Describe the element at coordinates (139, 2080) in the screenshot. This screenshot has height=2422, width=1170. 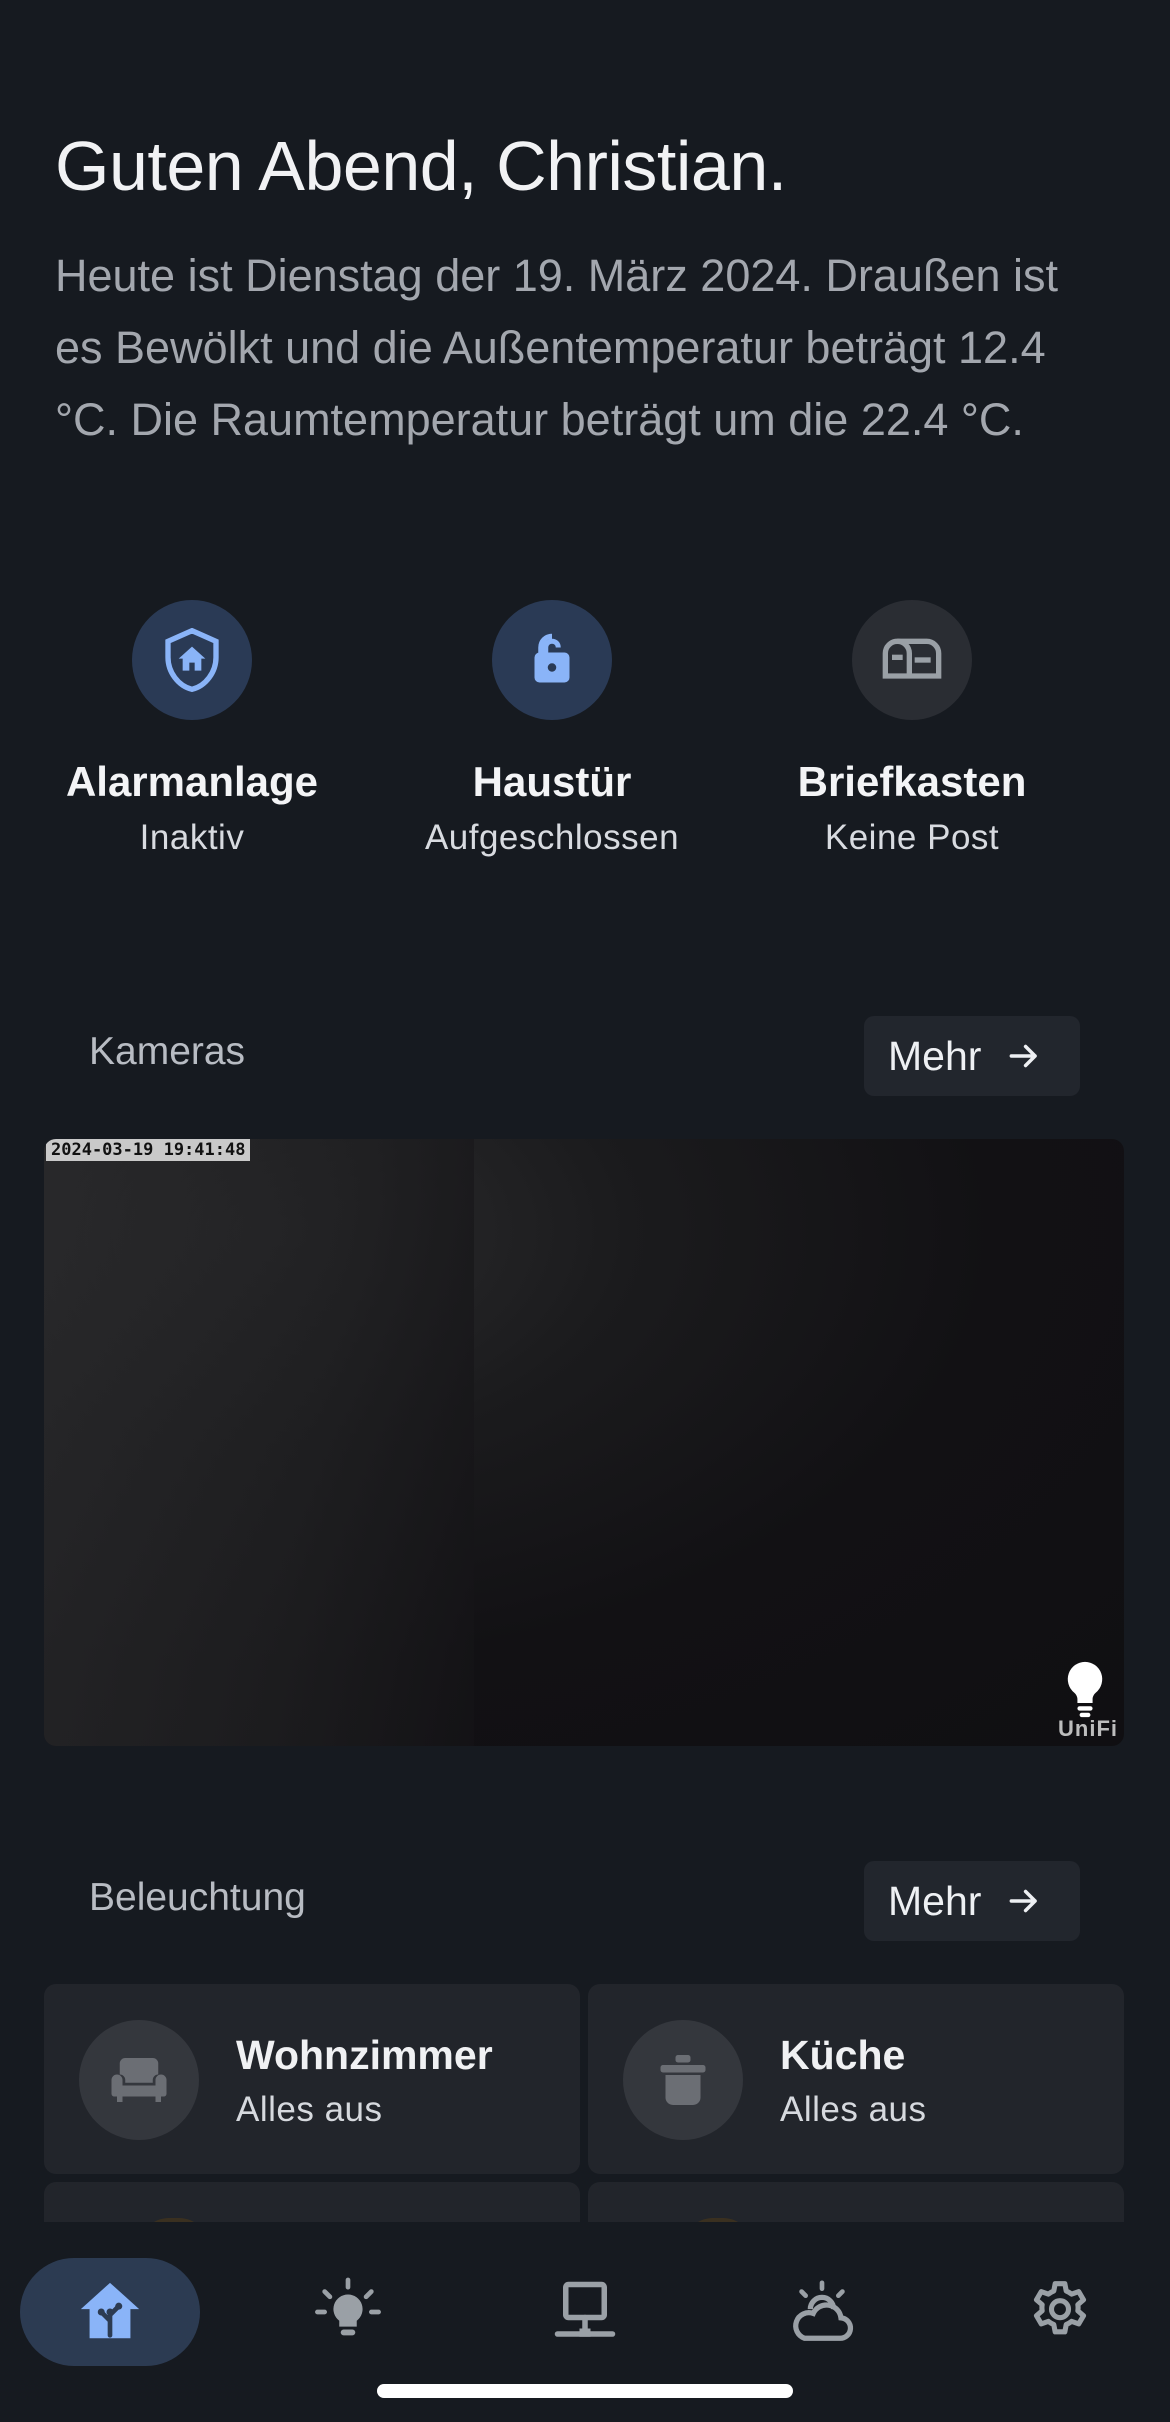
I see `sofa-icon` at that location.